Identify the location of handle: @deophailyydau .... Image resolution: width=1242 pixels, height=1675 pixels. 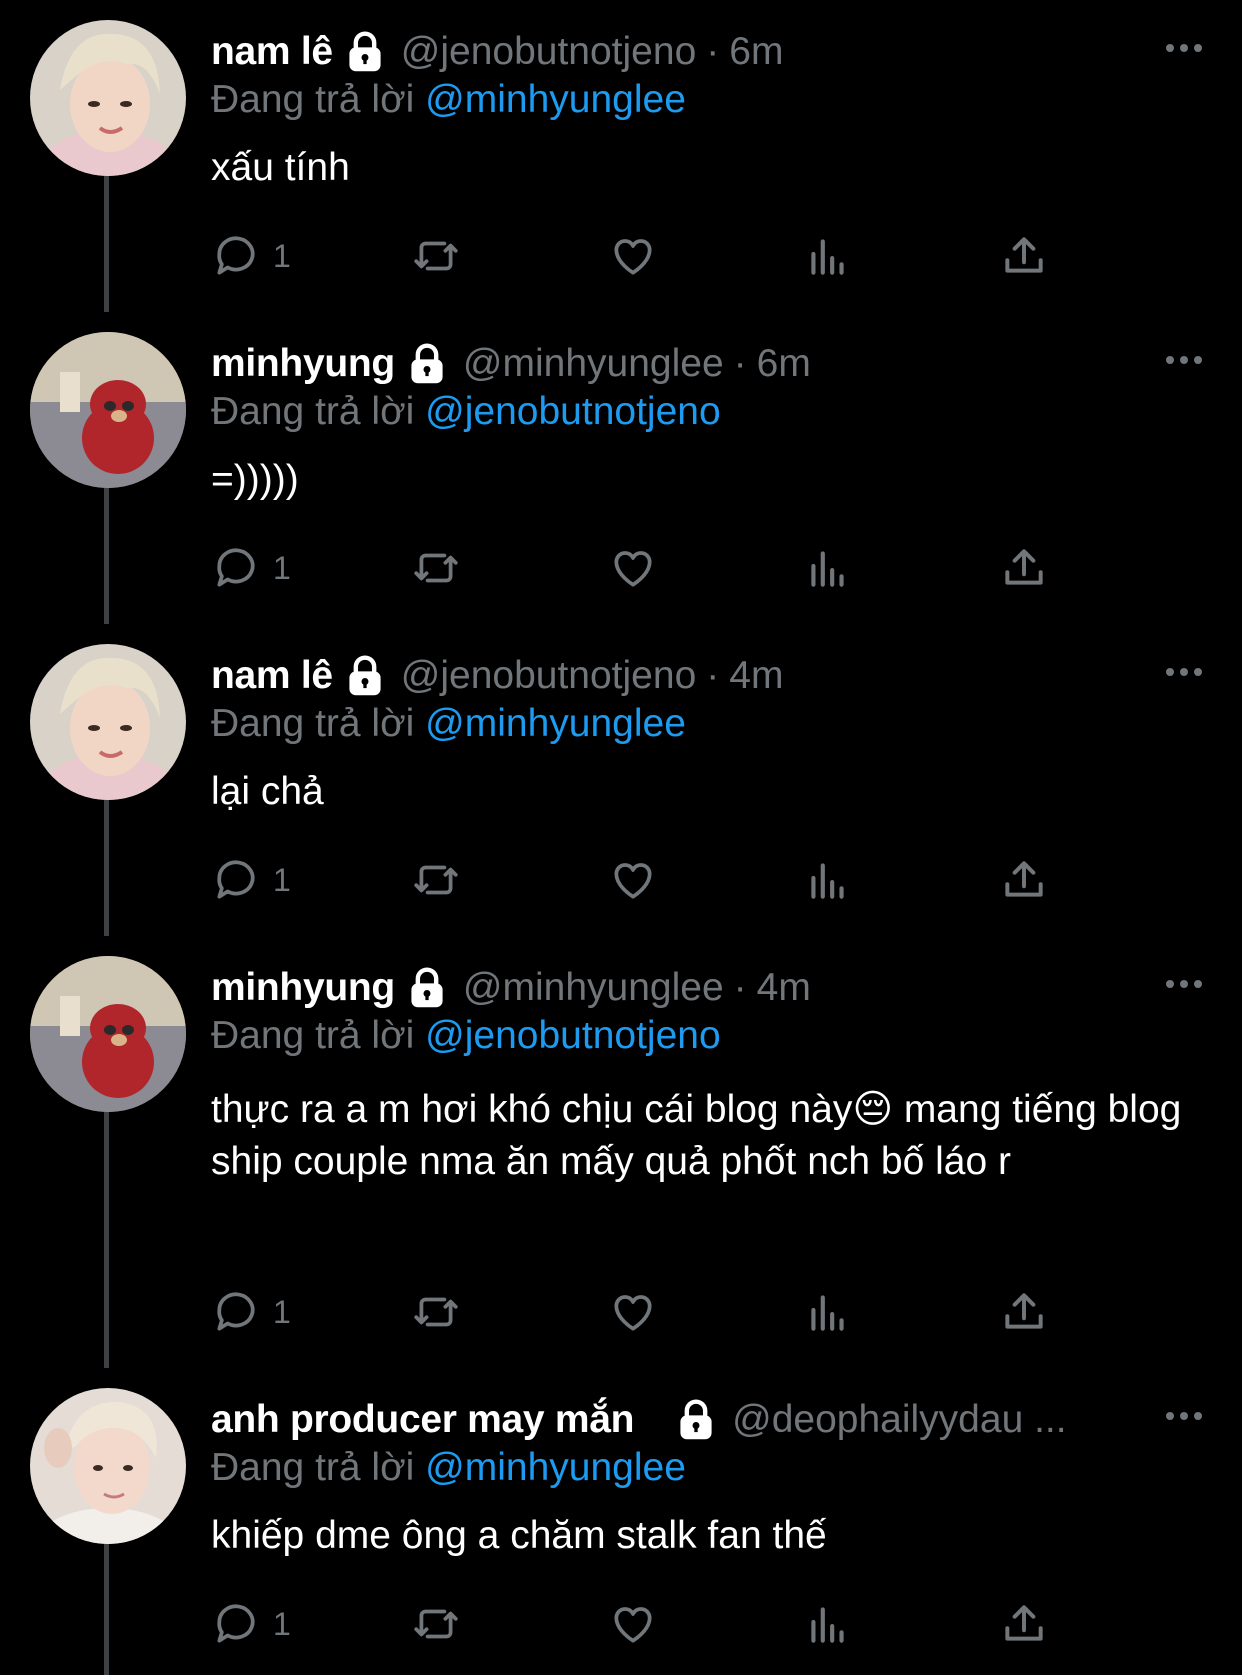
(899, 1420).